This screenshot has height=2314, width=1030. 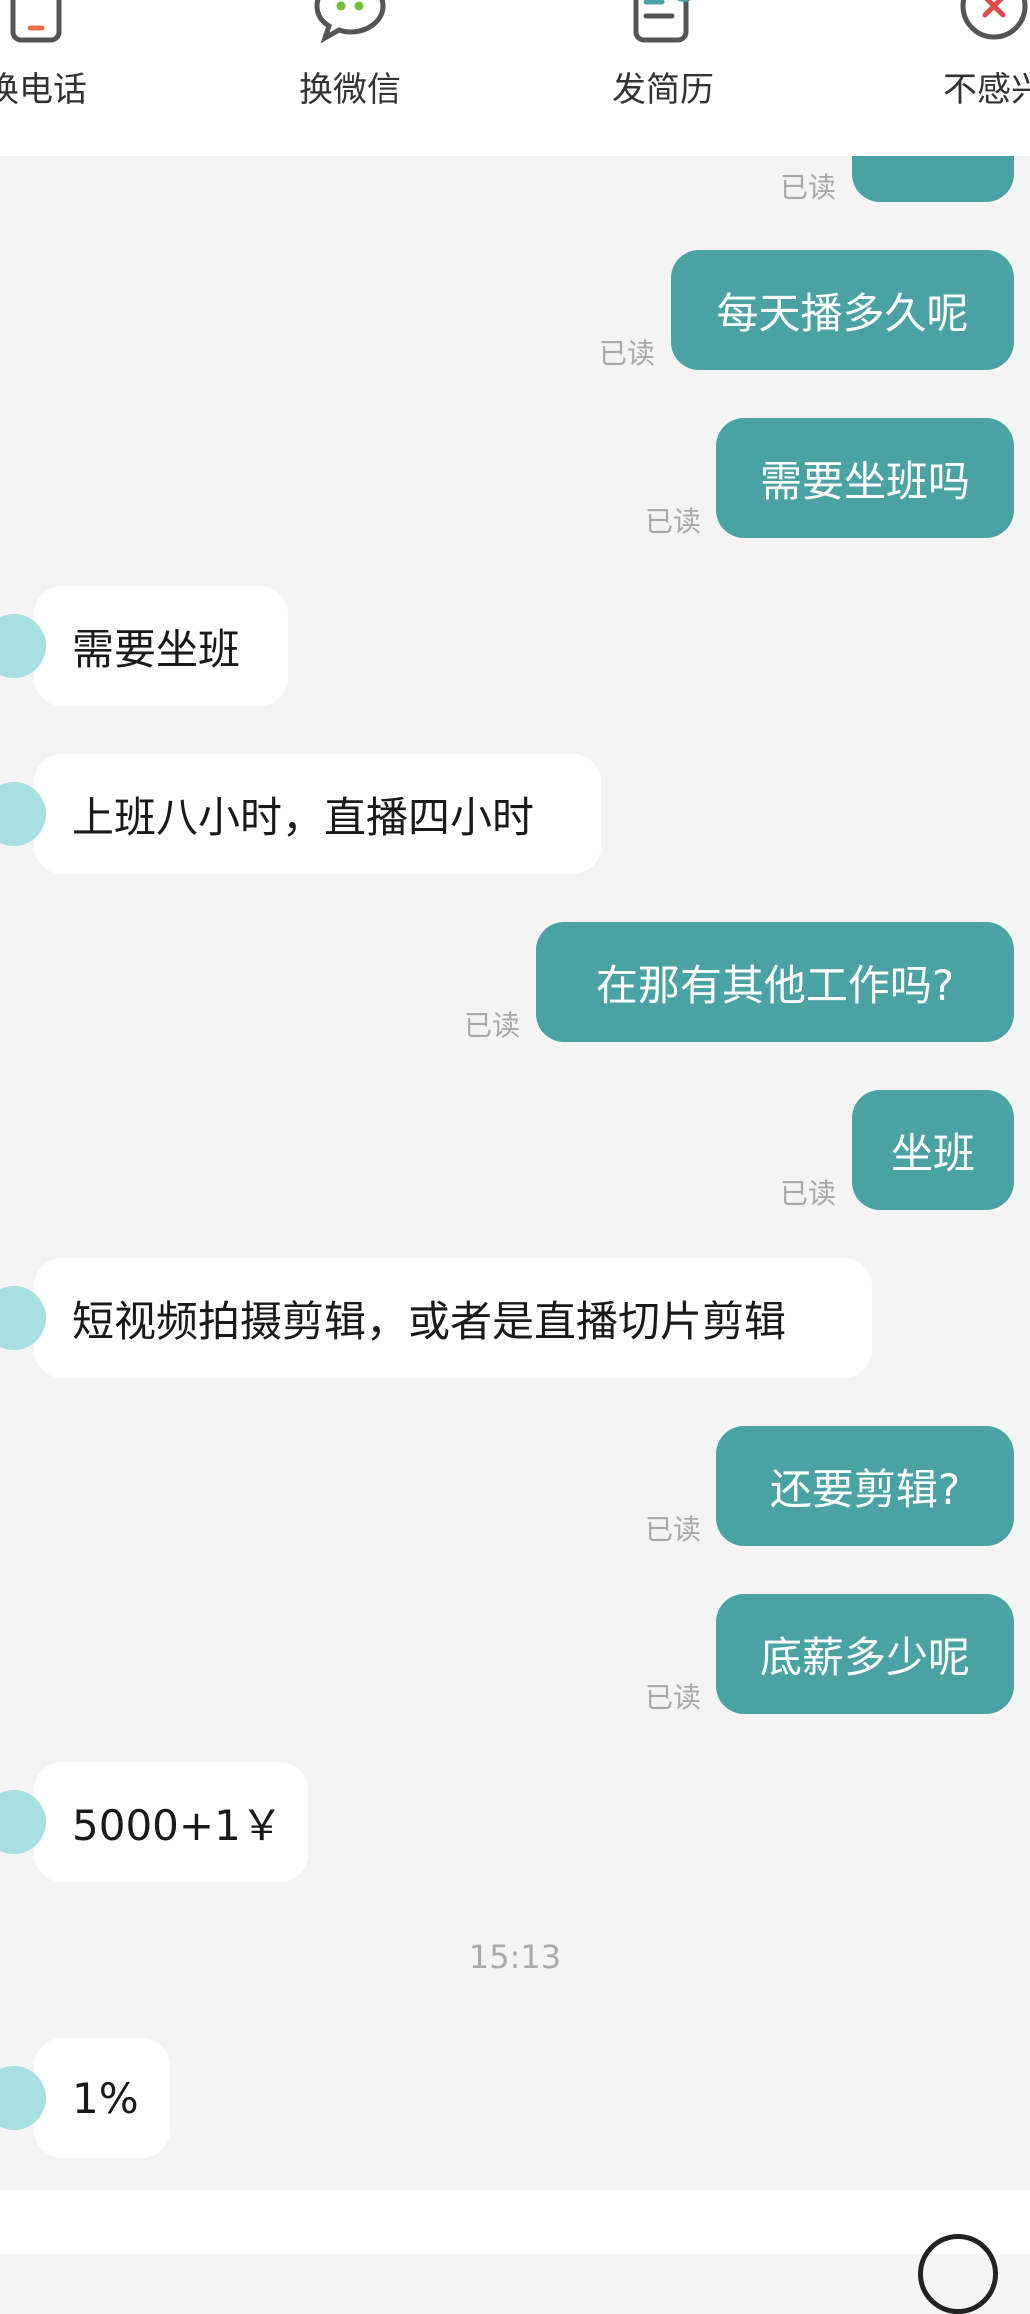 What do you see at coordinates (515, 78) in the screenshot?
I see `action-toolbar: 换电话 换微信 发简历 不感兴` at bounding box center [515, 78].